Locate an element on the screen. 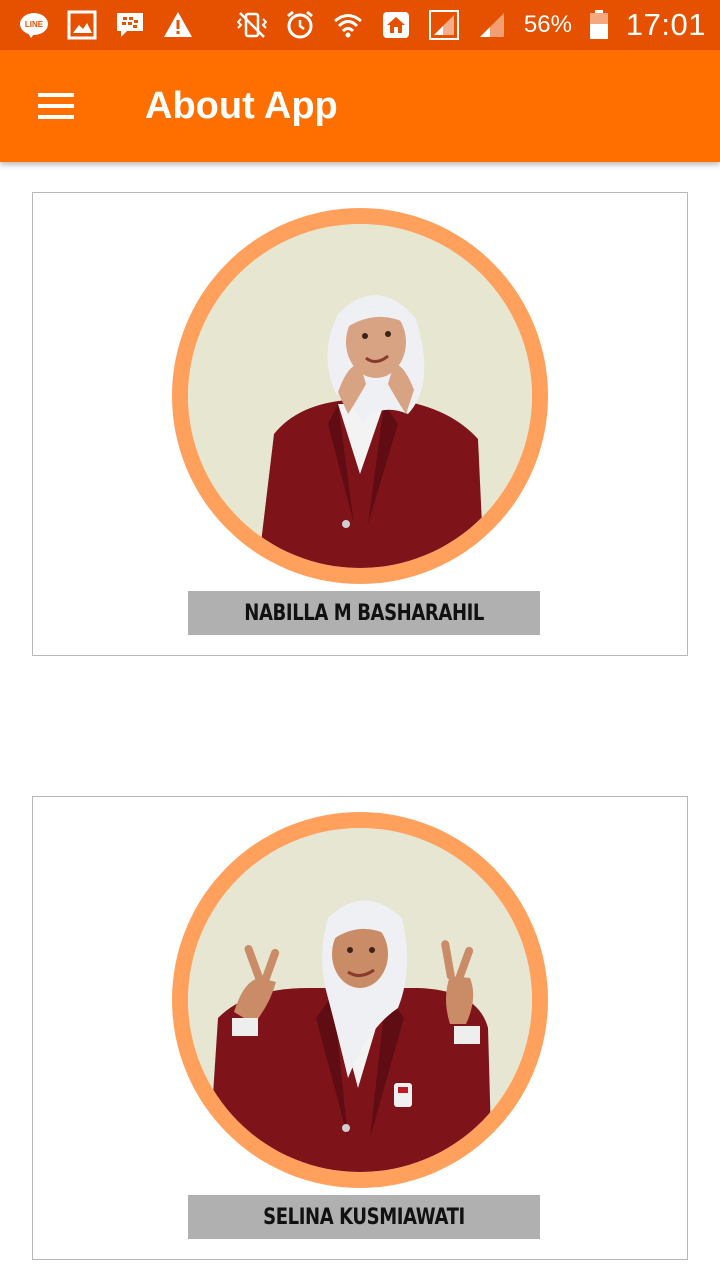 This screenshot has height=1280, width=720. status-bar: LINE 56% 17:01 is located at coordinates (360, 25).